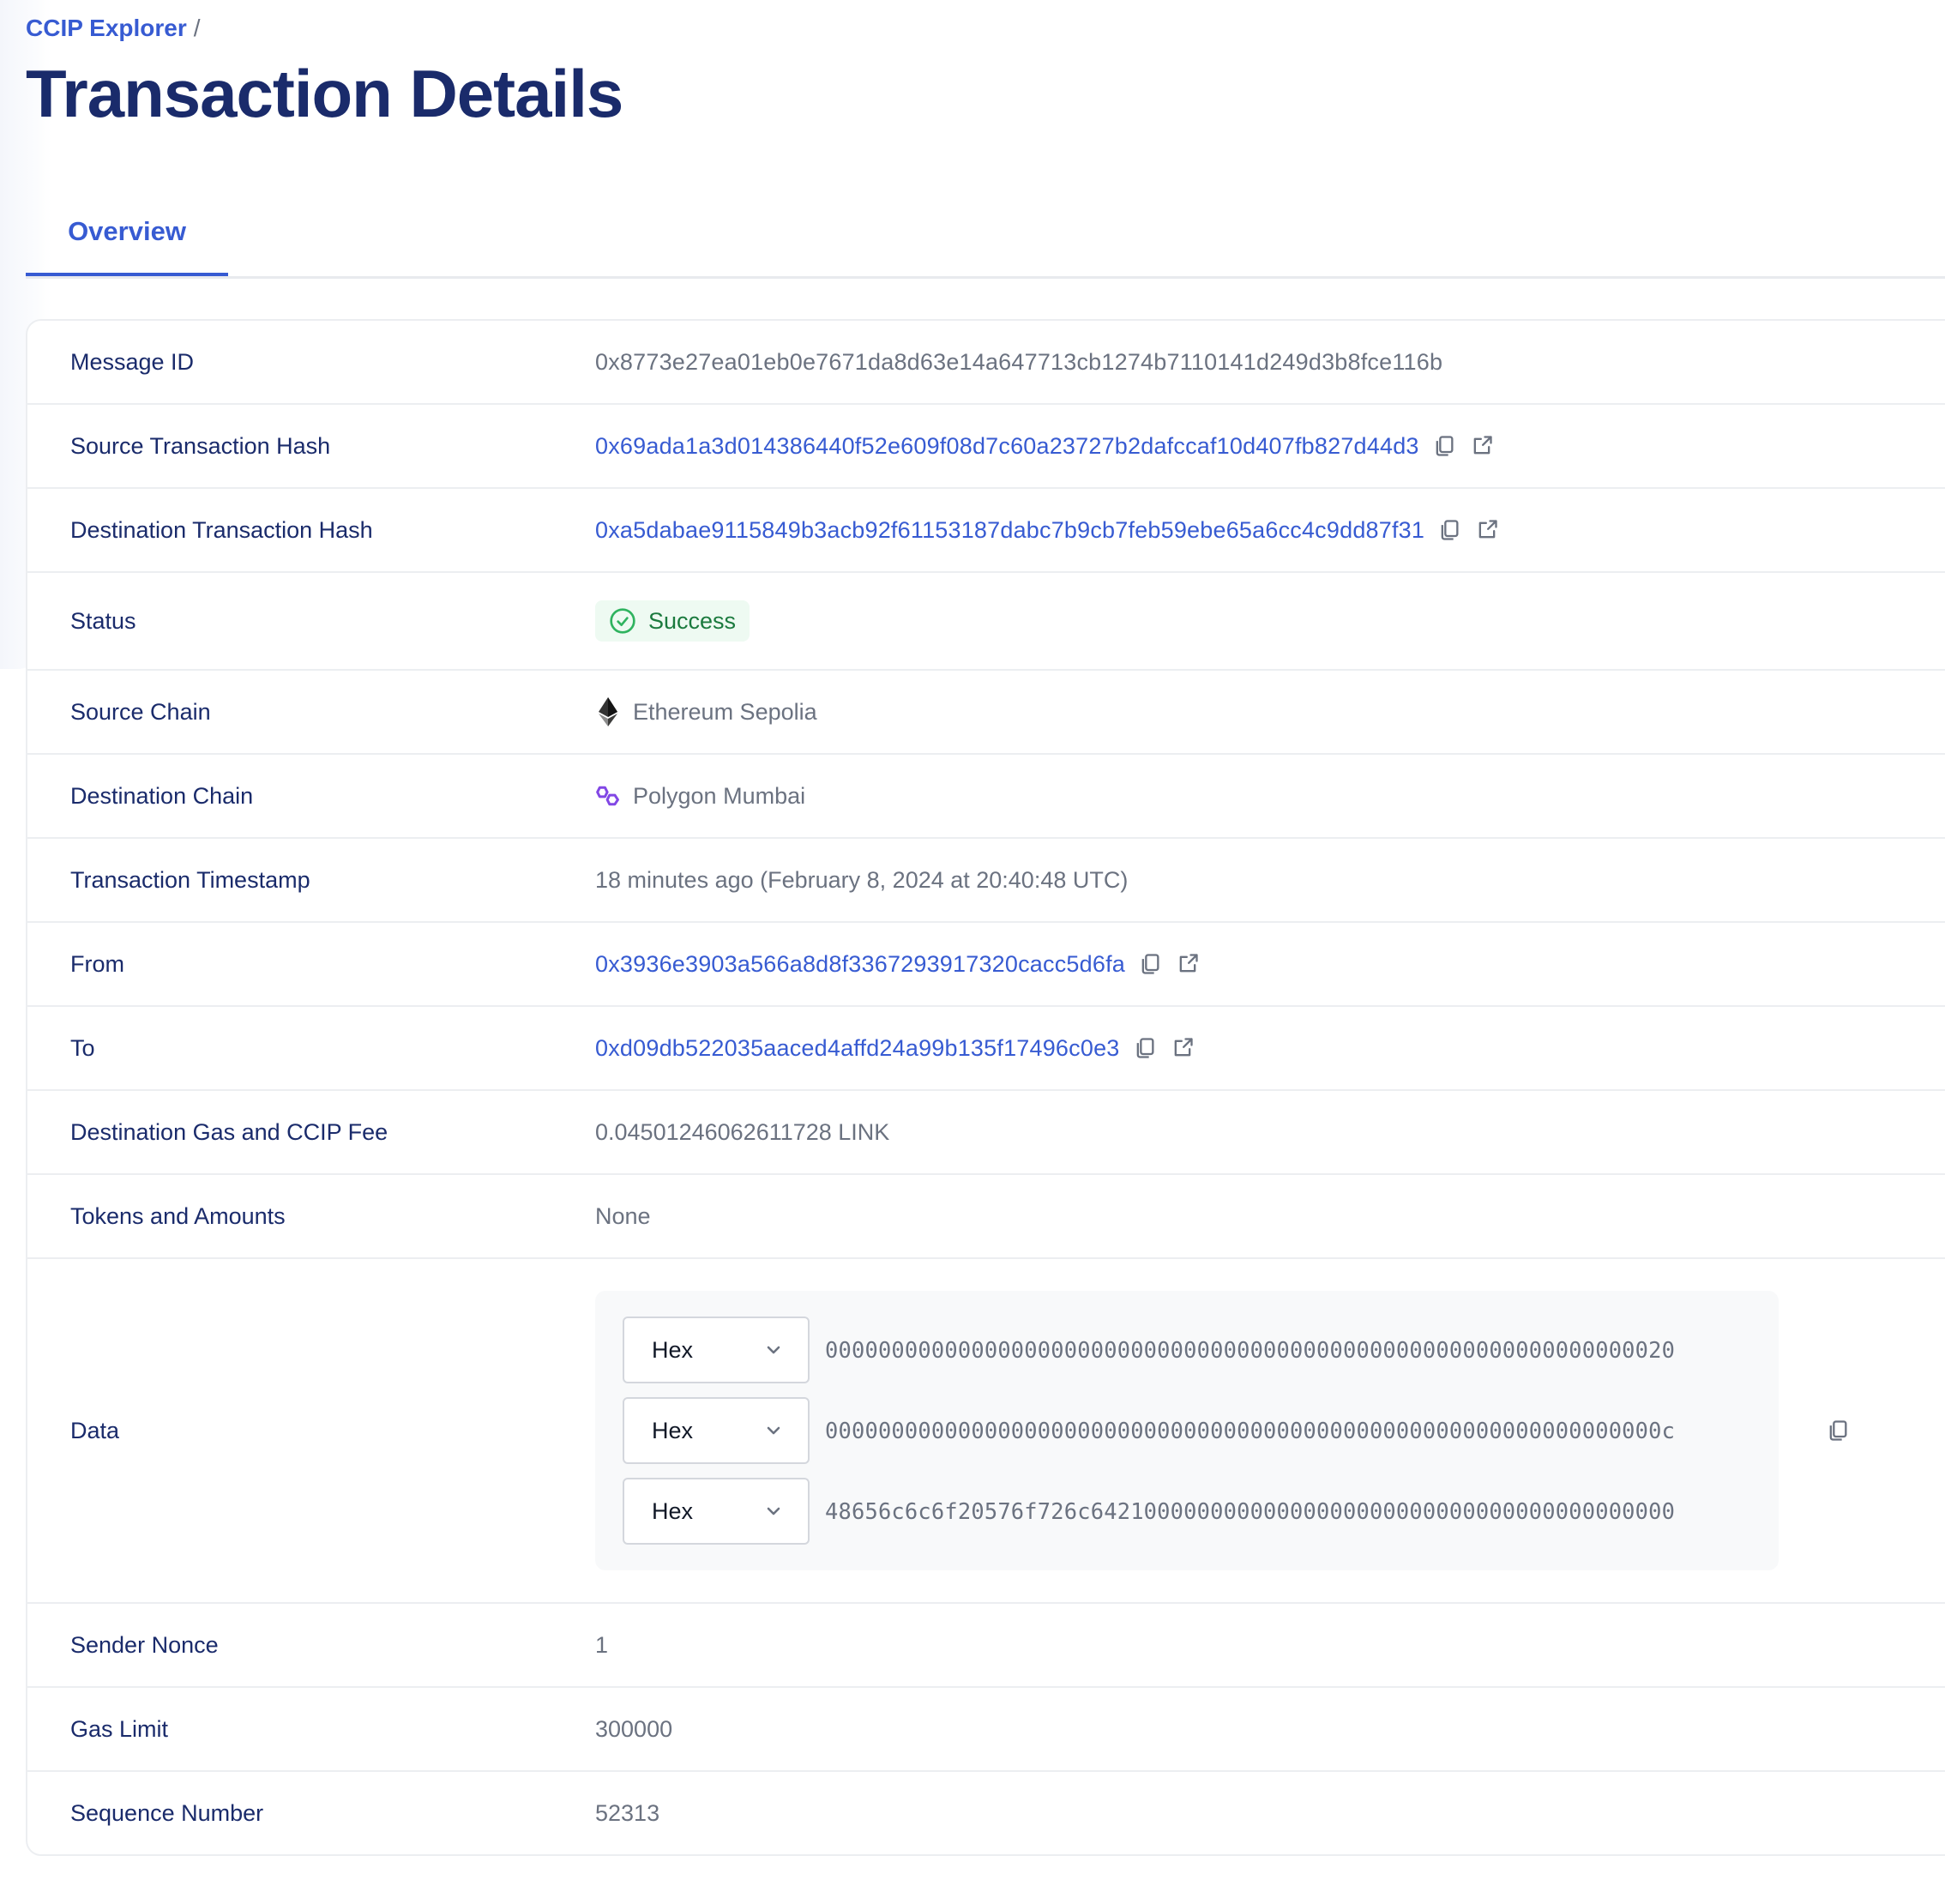 This screenshot has width=1945, height=1904. What do you see at coordinates (106, 29) in the screenshot?
I see `breadcrumb-ccip-explorer: CCIP Explorer` at bounding box center [106, 29].